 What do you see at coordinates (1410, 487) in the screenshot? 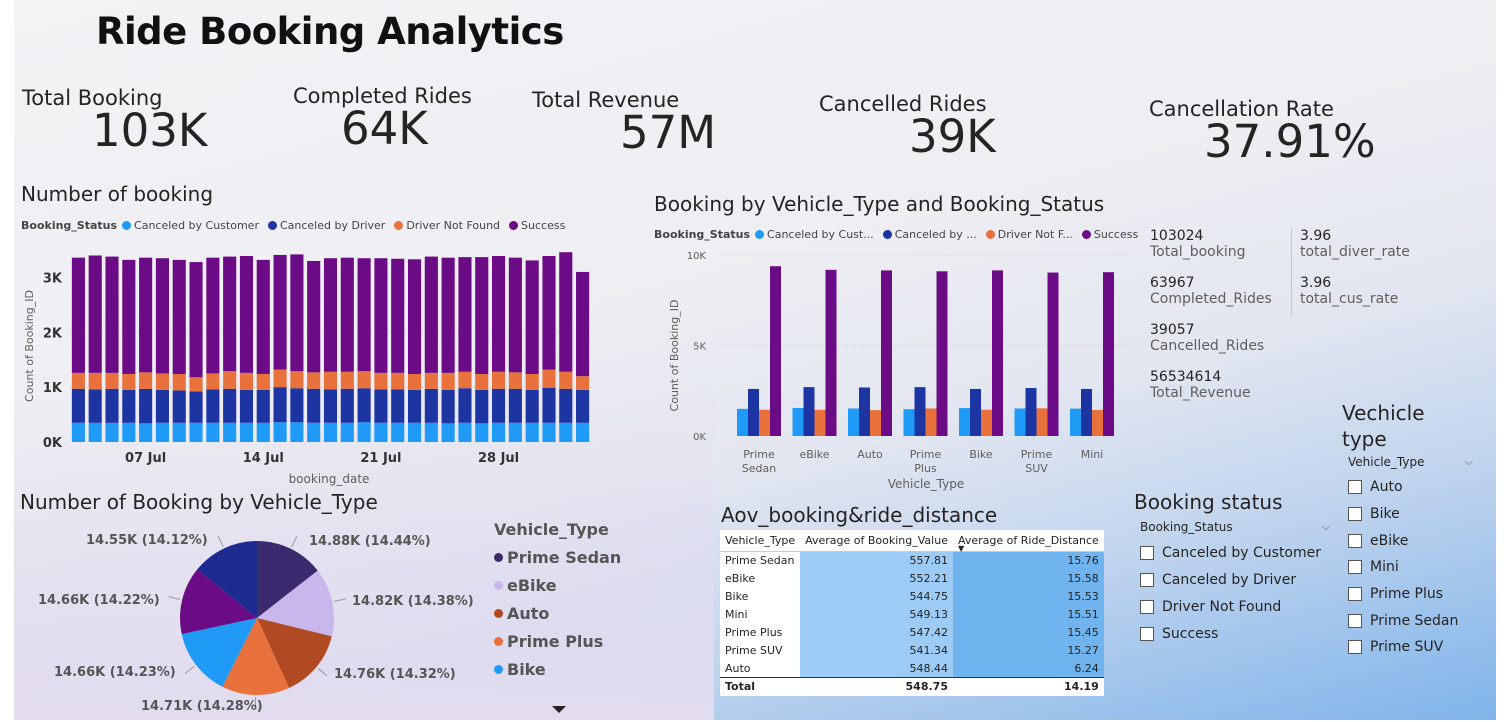
I see `slicer-option: Auto` at bounding box center [1410, 487].